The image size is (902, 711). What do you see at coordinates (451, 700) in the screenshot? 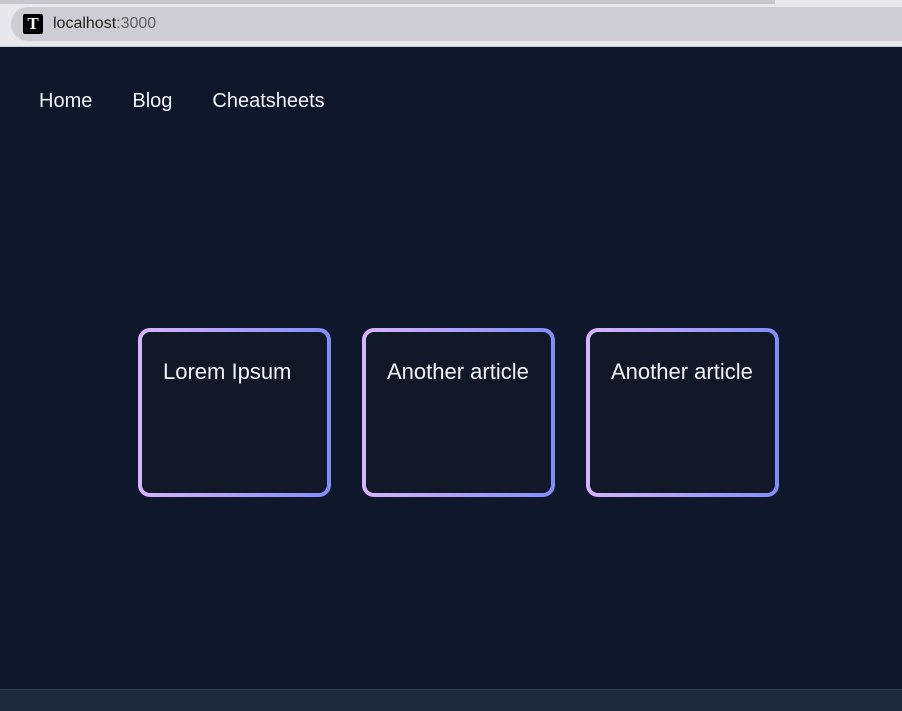
I see `window-bottom-edge` at bounding box center [451, 700].